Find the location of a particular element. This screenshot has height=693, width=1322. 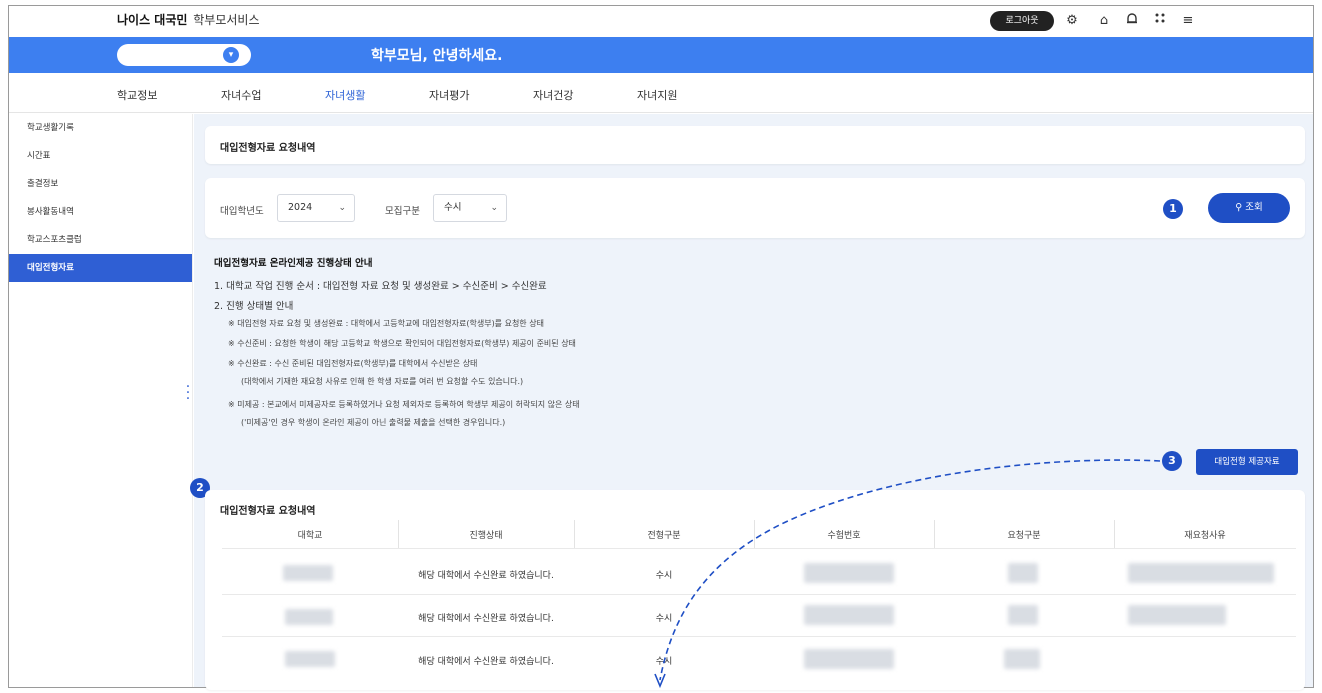

annotation-arrow is located at coordinates (907, 574).